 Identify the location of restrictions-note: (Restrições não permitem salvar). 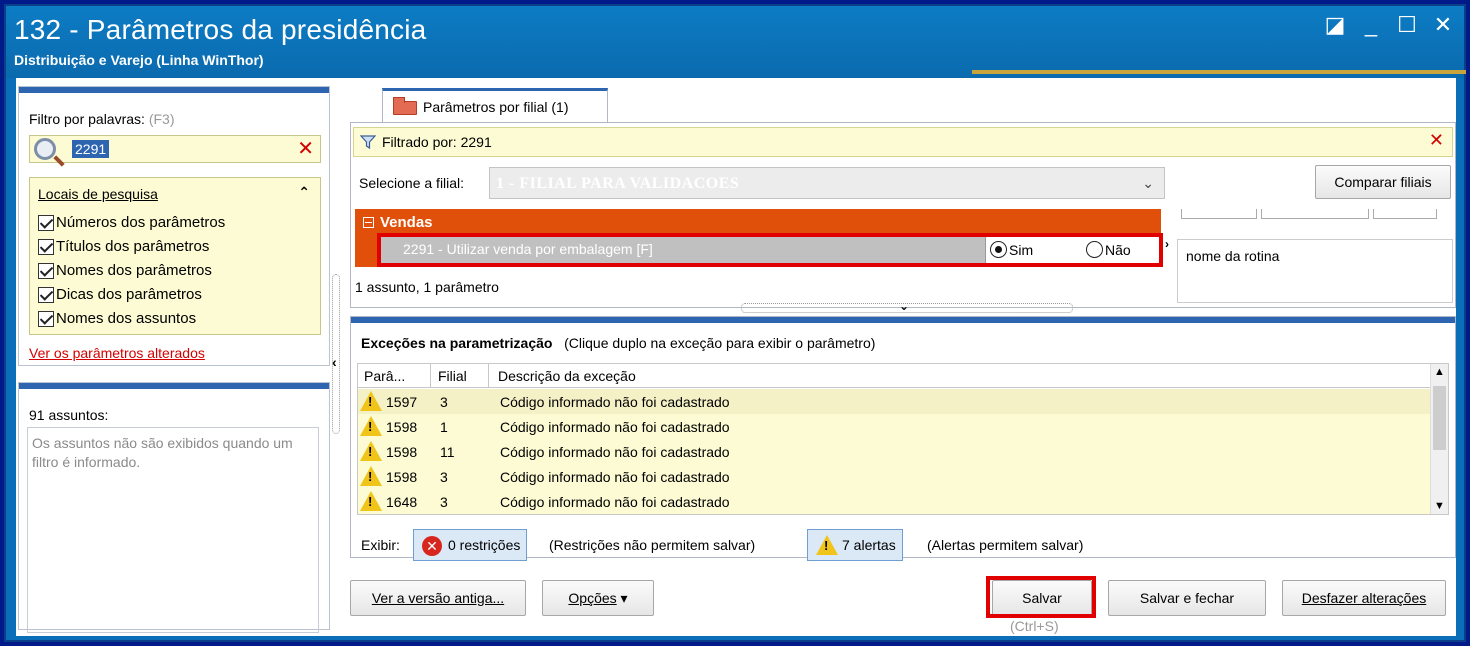
(652, 545).